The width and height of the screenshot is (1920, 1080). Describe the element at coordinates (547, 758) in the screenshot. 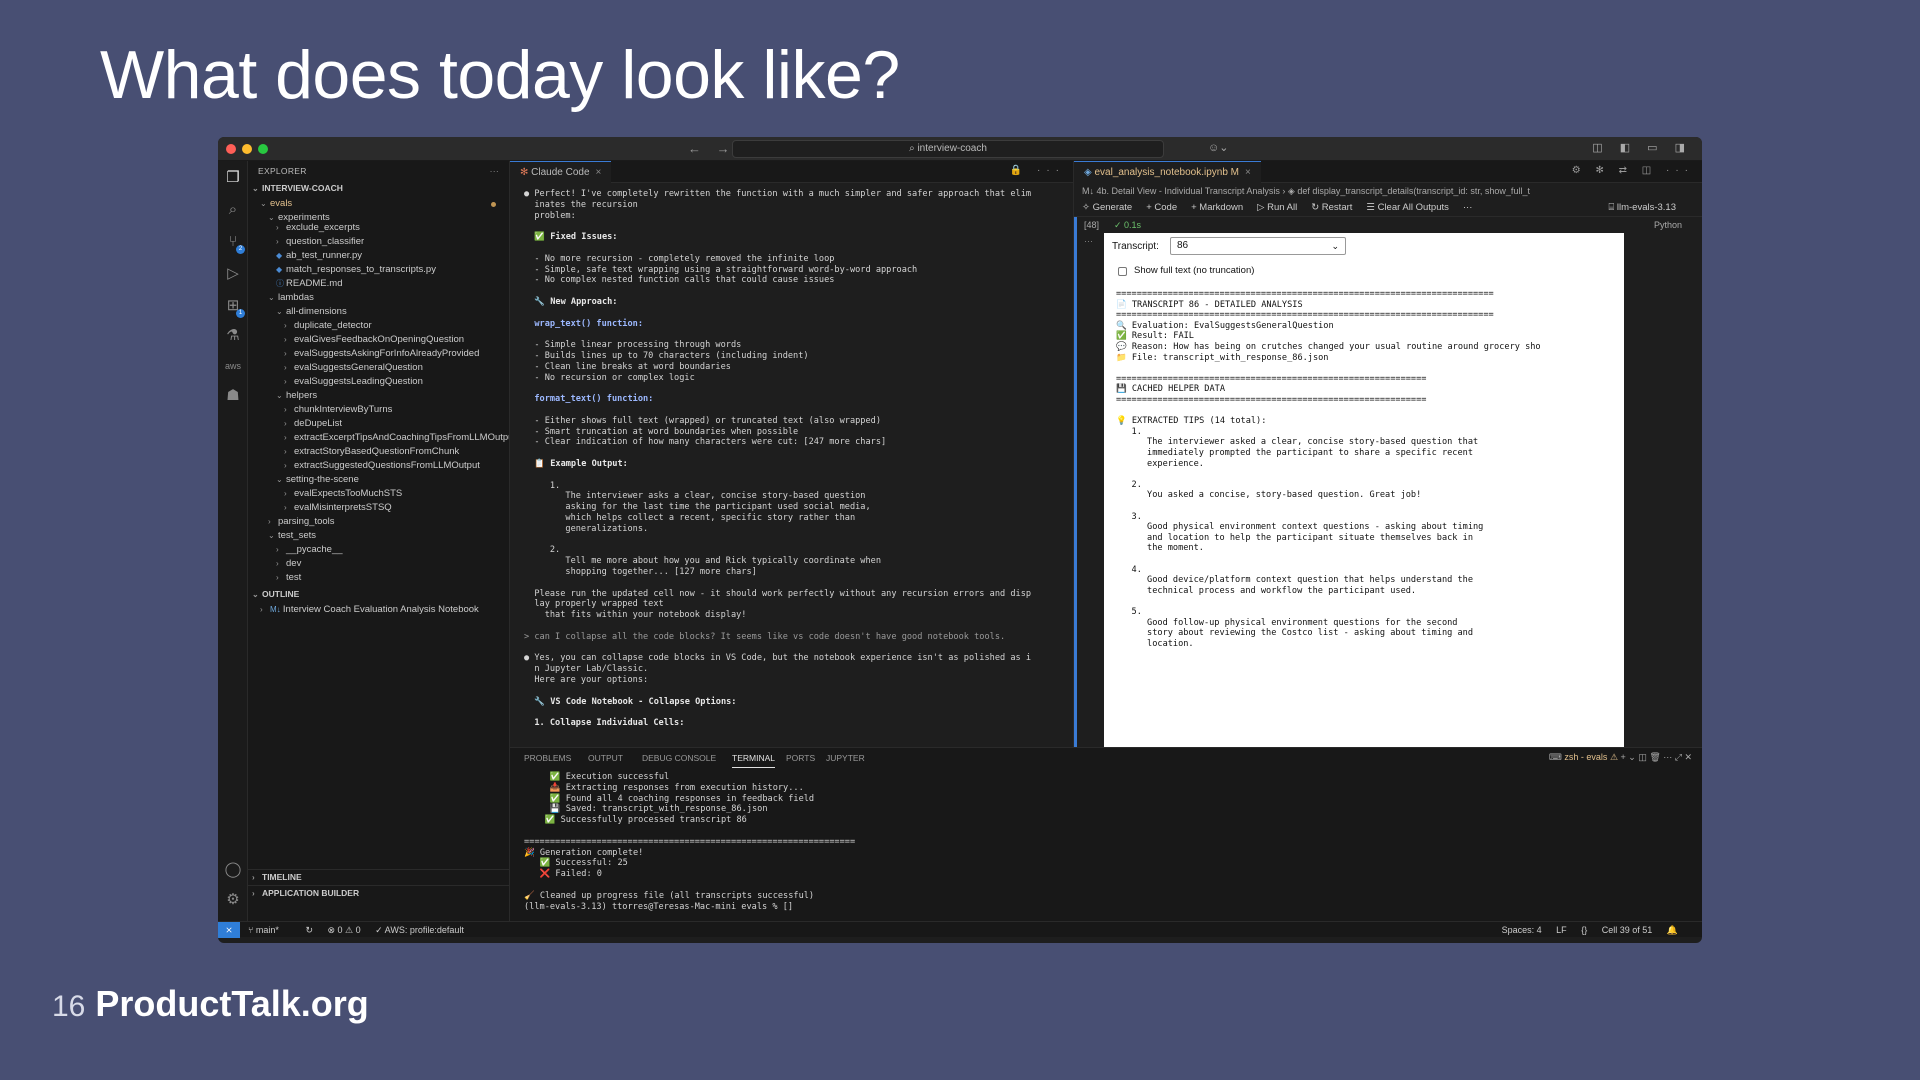

I see `panel-tab-problems: PROBLEMS` at that location.